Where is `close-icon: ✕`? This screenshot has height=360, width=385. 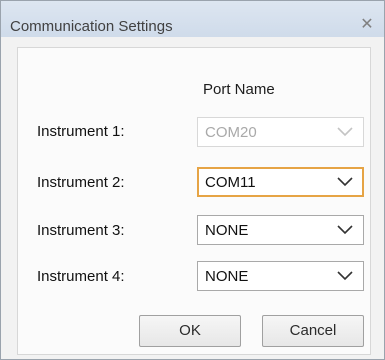 close-icon: ✕ is located at coordinates (367, 24).